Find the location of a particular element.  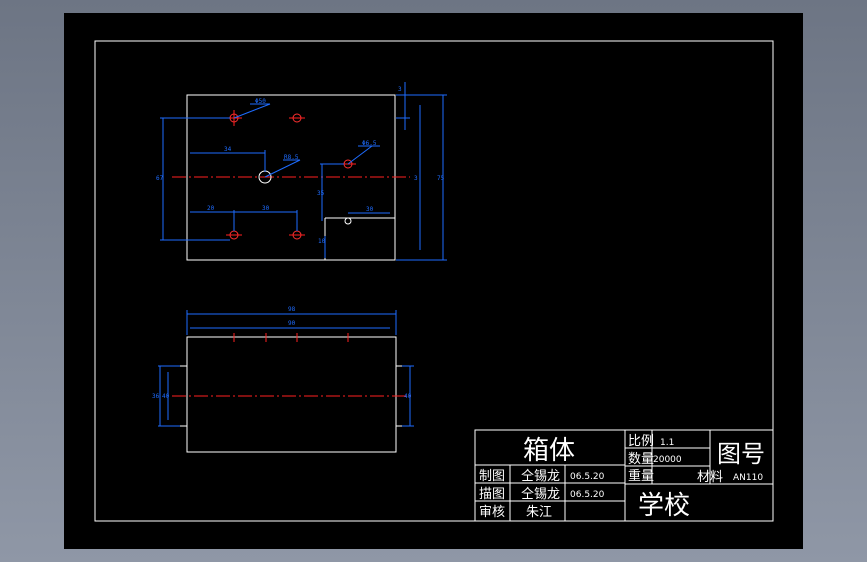

dim-hole-dia: Φ50 is located at coordinates (260, 101).